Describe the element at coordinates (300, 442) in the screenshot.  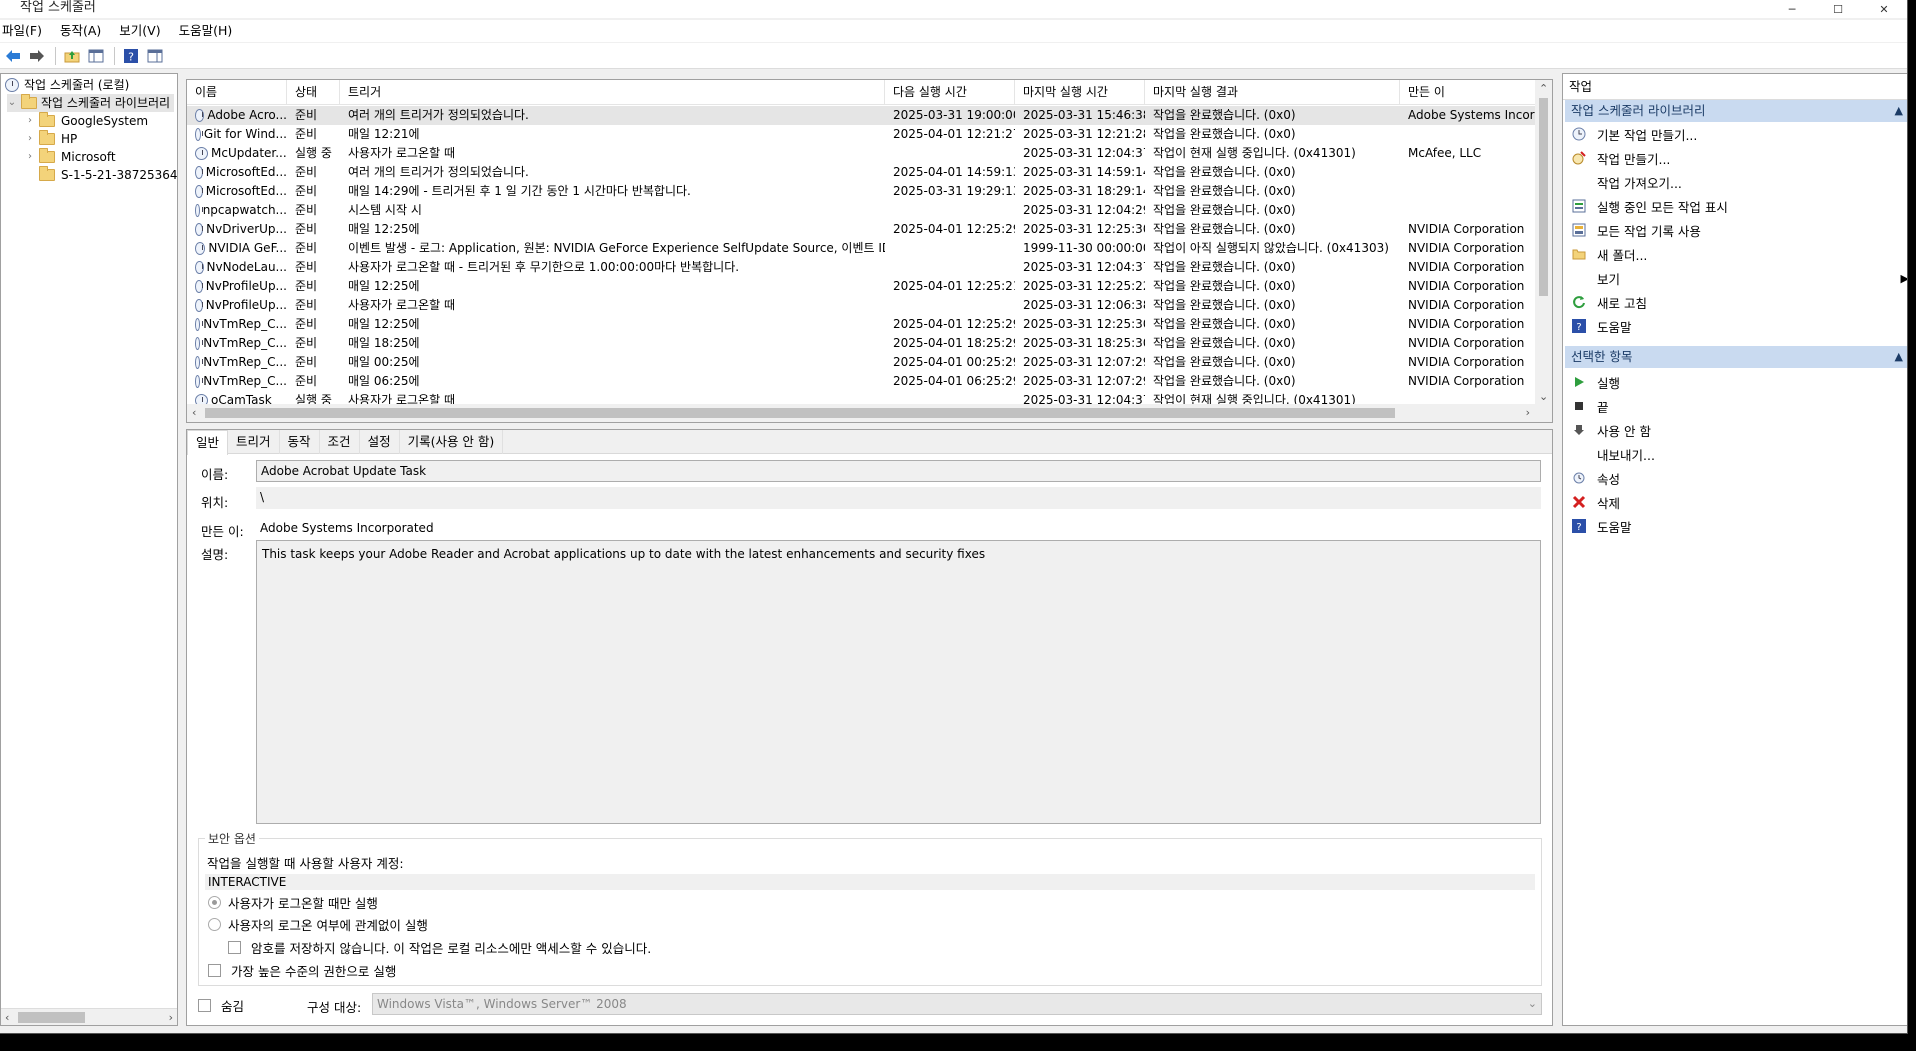
I see `tab-actions: 동작` at that location.